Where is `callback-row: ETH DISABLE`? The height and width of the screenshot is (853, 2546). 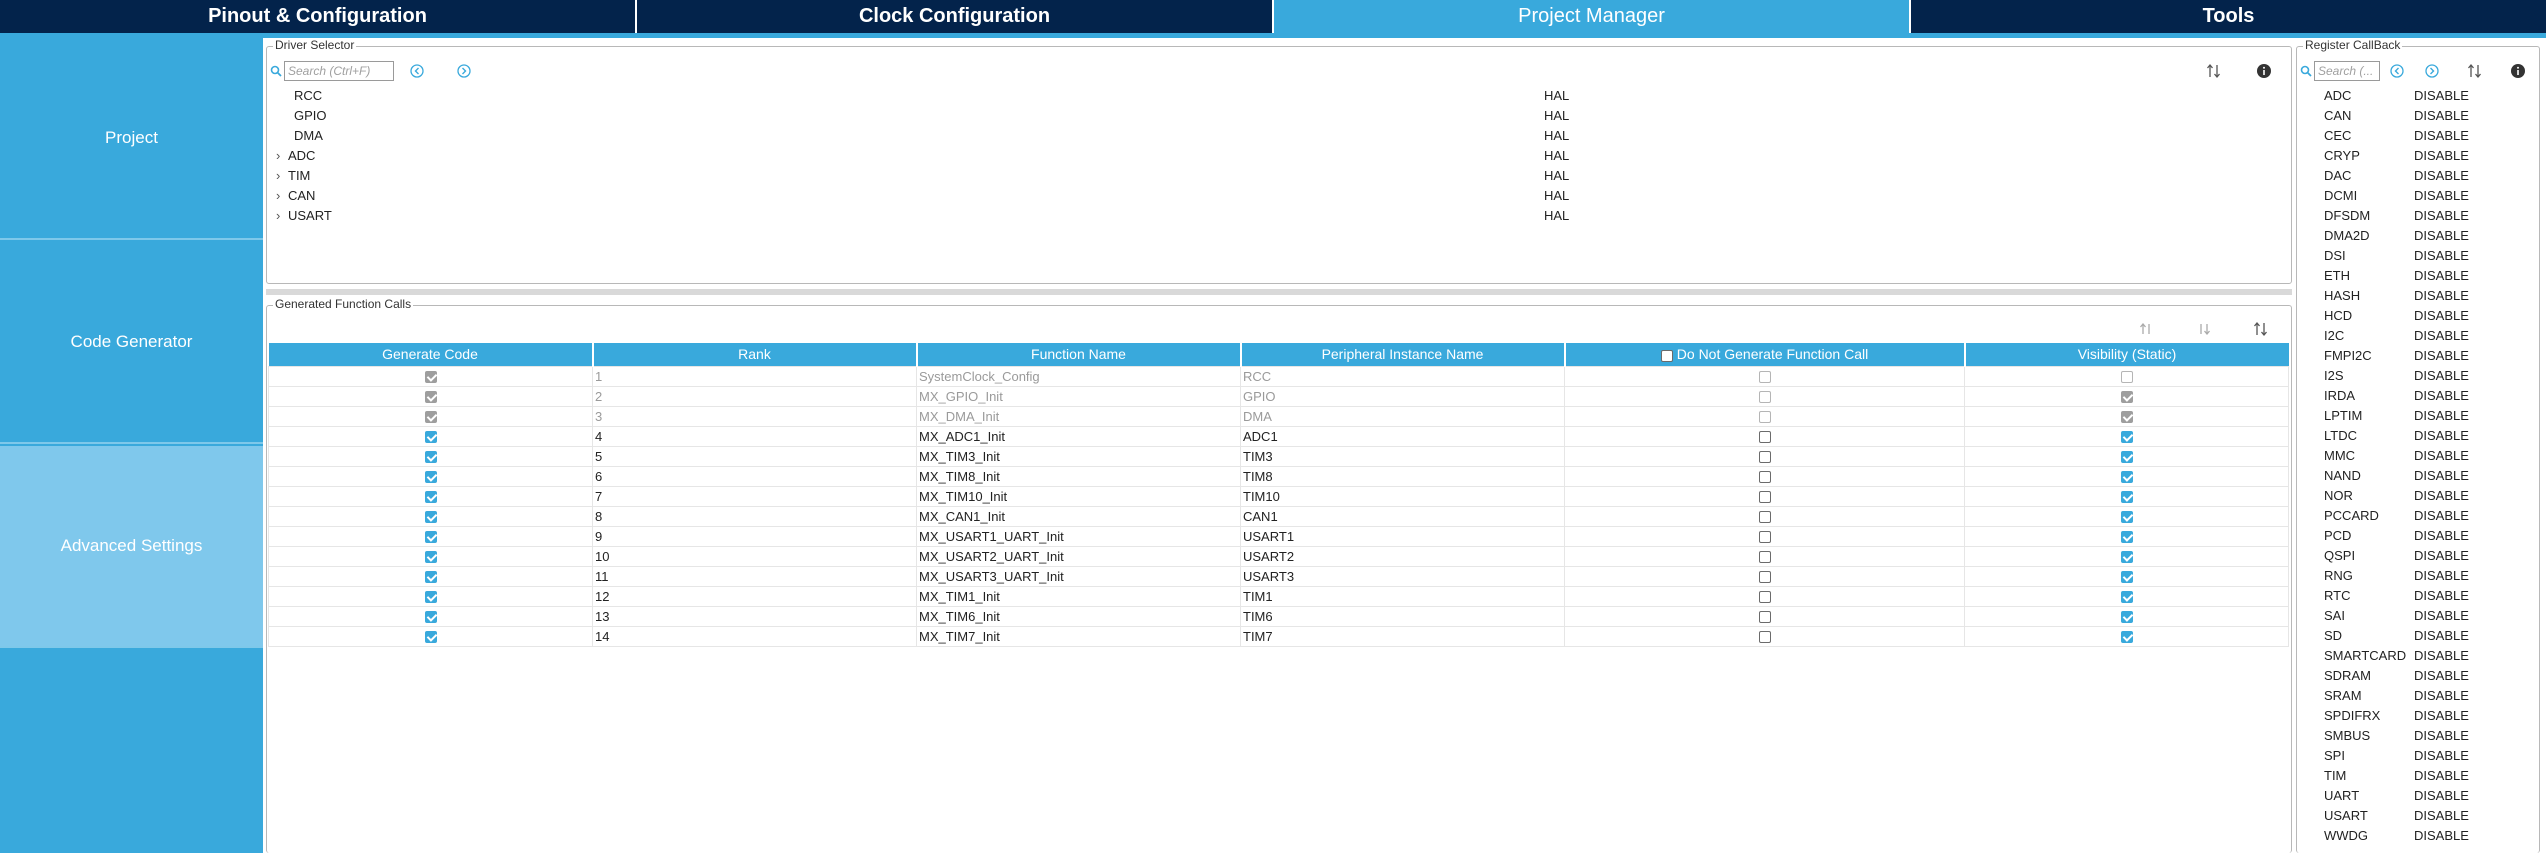
callback-row: ETH DISABLE is located at coordinates (2427, 276).